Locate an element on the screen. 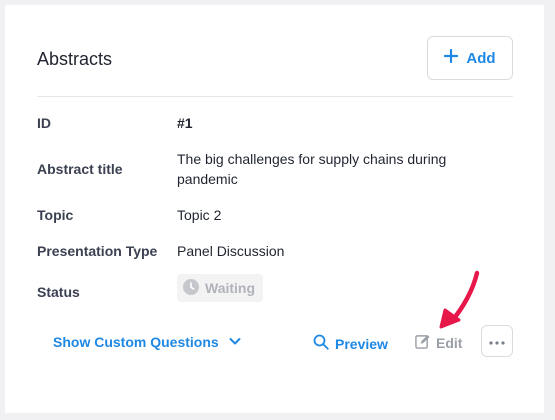 The height and width of the screenshot is (420, 555). field-label: Abstract title is located at coordinates (80, 169).